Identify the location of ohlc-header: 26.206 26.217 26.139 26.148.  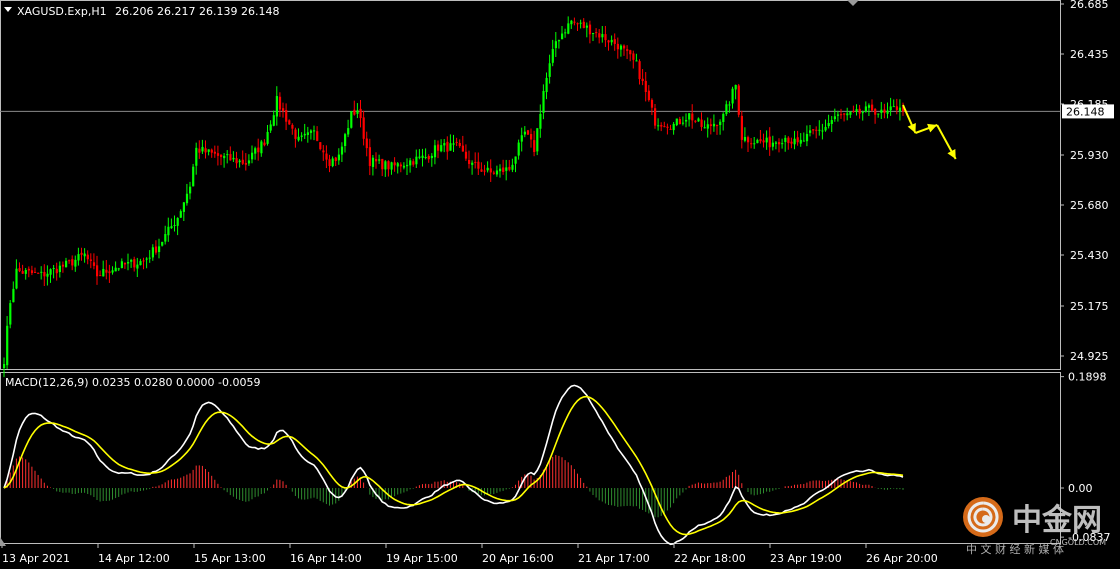
(197, 11).